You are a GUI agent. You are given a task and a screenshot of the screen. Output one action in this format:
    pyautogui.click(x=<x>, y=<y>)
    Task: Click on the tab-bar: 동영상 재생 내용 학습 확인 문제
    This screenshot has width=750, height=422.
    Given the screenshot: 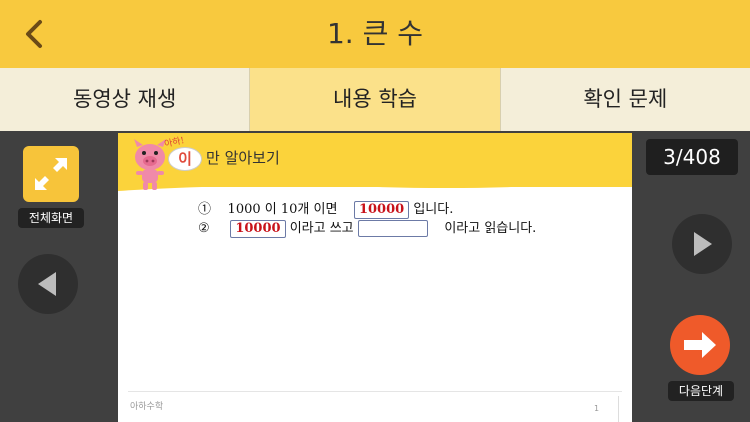 What is the action you would take?
    pyautogui.click(x=375, y=99)
    